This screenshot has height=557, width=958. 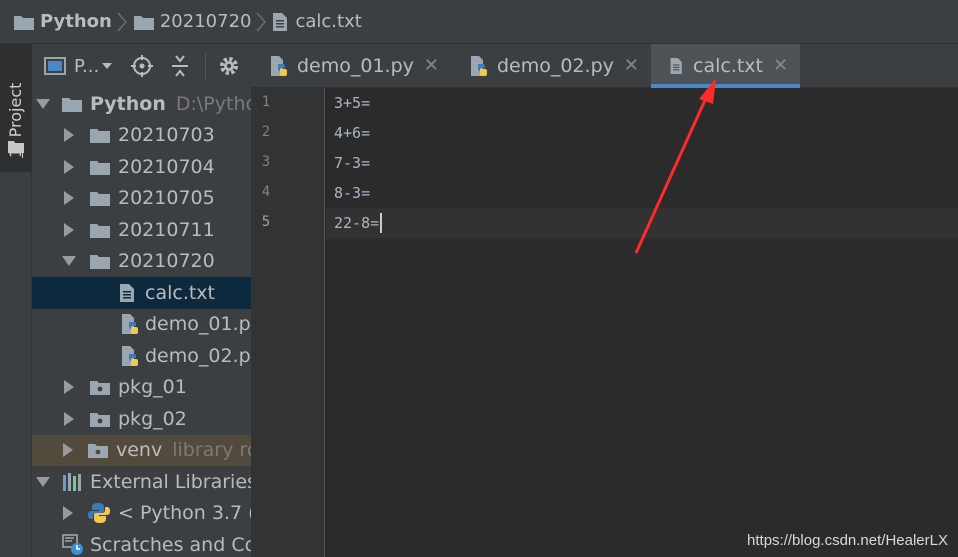 What do you see at coordinates (166, 135) in the screenshot?
I see `tree-folder-label: 20210703` at bounding box center [166, 135].